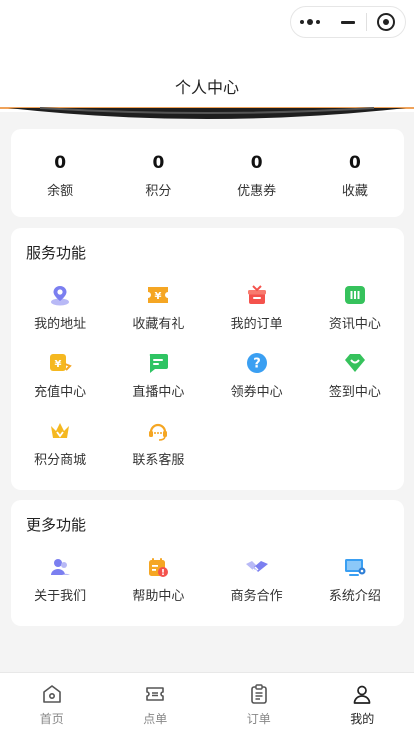  What do you see at coordinates (256, 392) in the screenshot?
I see `service-label: 领券中心` at bounding box center [256, 392].